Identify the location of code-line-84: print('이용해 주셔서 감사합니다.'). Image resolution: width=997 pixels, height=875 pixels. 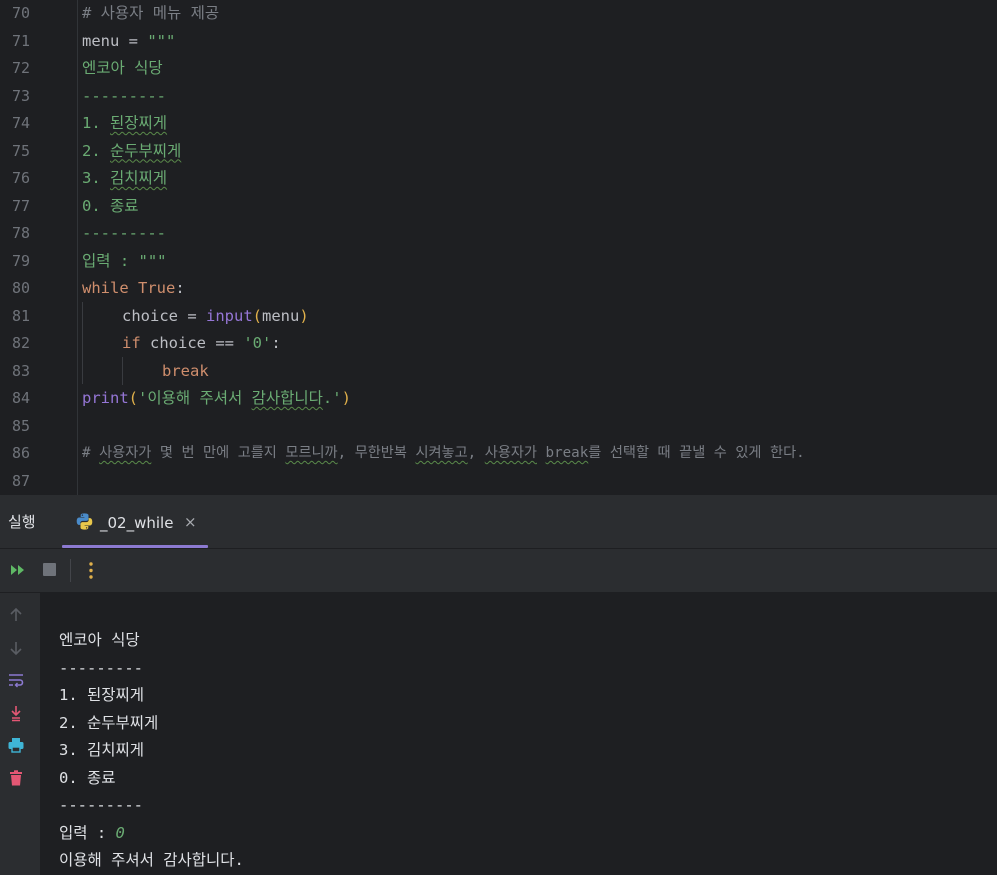
(216, 399).